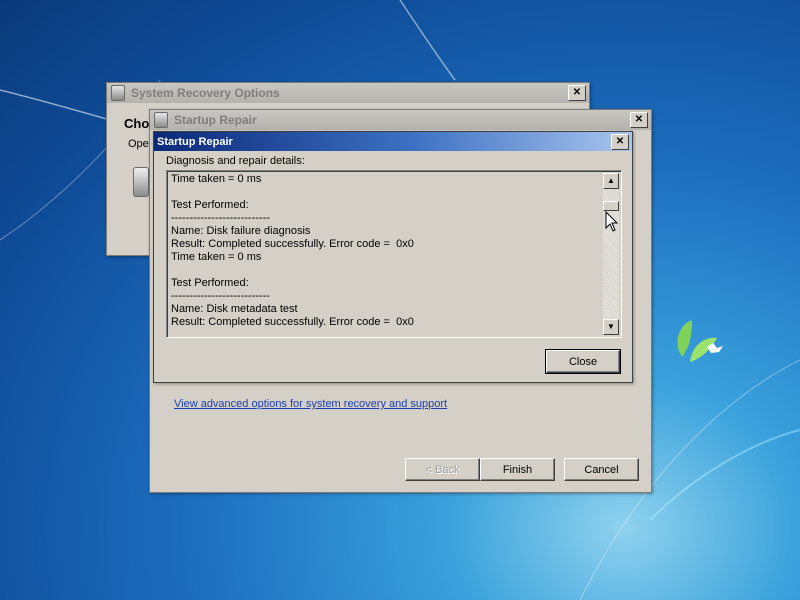 The width and height of the screenshot is (800, 600). Describe the element at coordinates (195, 141) in the screenshot. I see `dialog-title: Startup Repair` at that location.